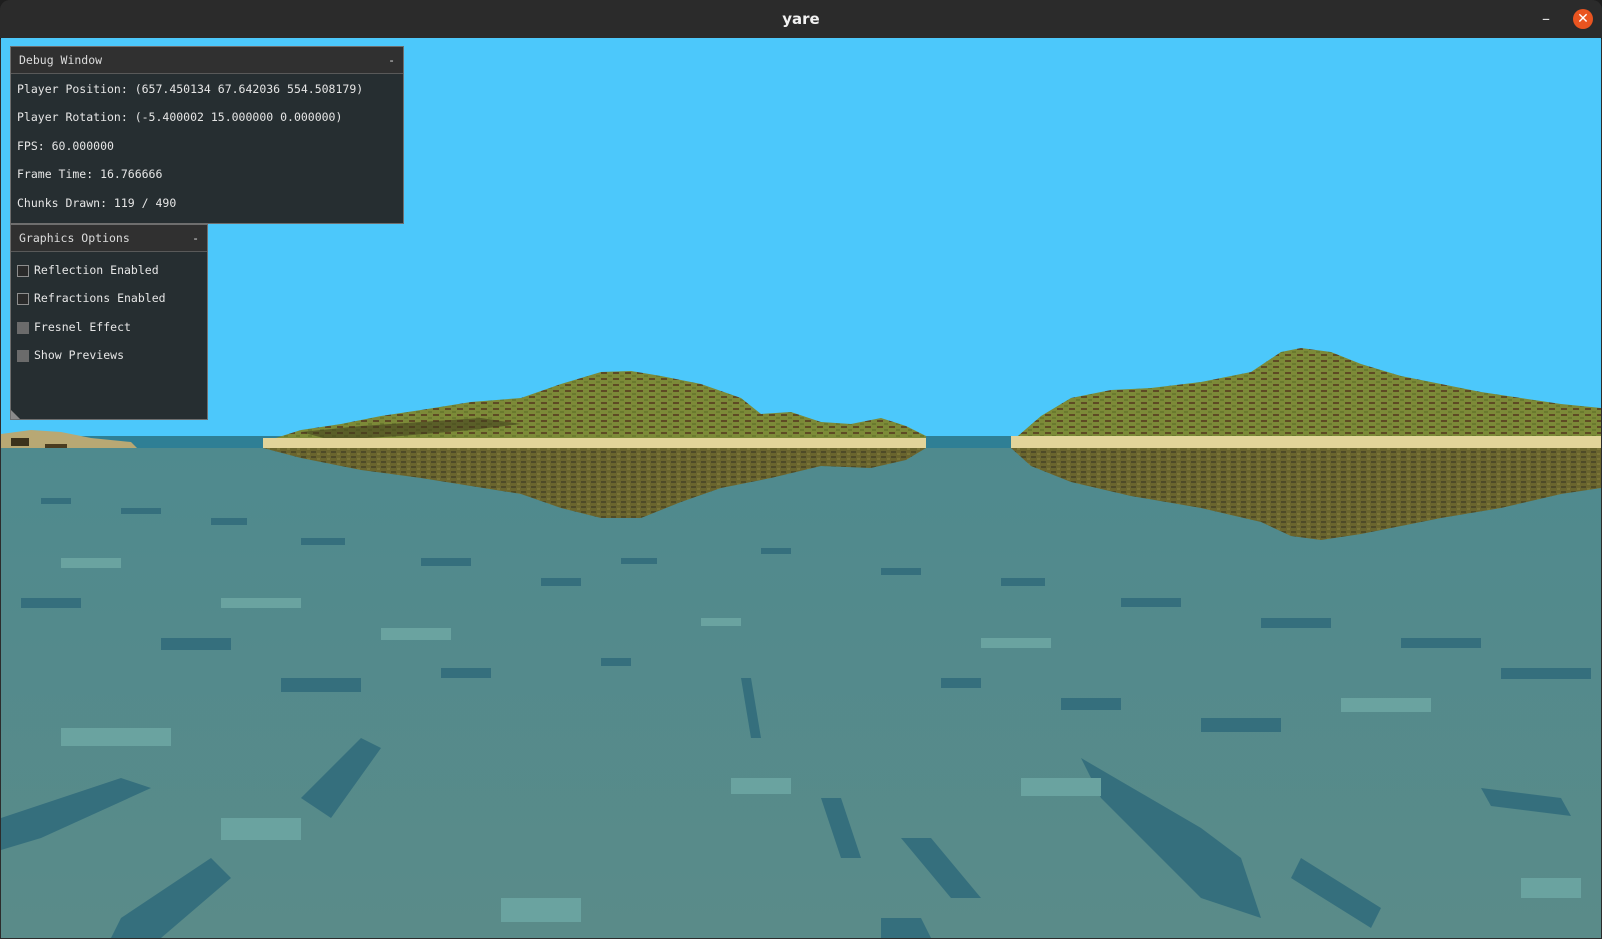 The width and height of the screenshot is (1602, 939). I want to click on minimize-button: –, so click(1546, 19).